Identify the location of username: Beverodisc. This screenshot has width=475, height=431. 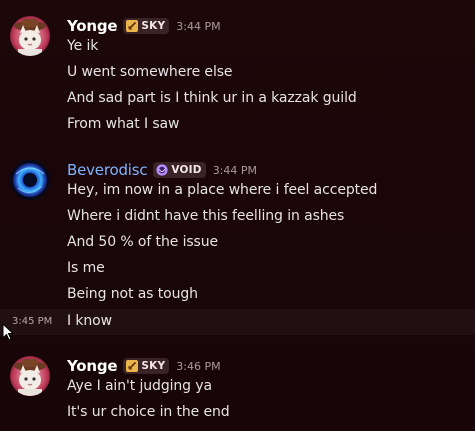
(107, 170).